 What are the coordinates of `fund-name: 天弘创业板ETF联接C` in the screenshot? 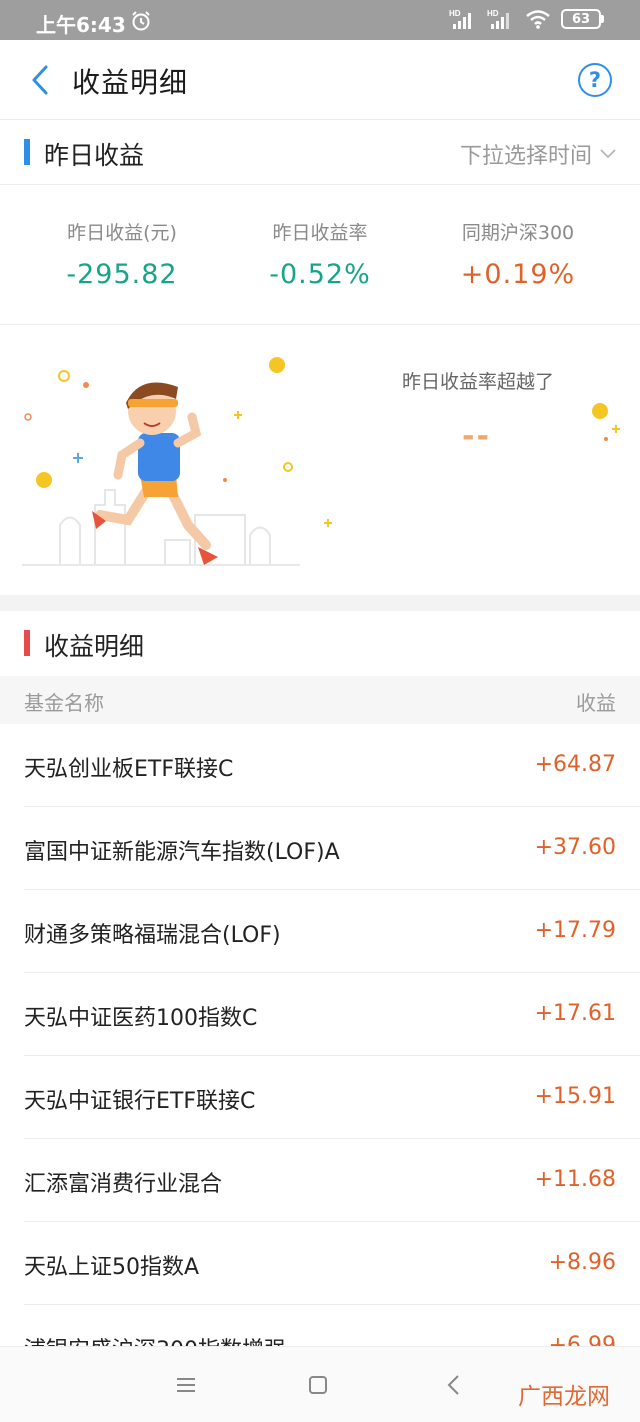 It's located at (129, 769).